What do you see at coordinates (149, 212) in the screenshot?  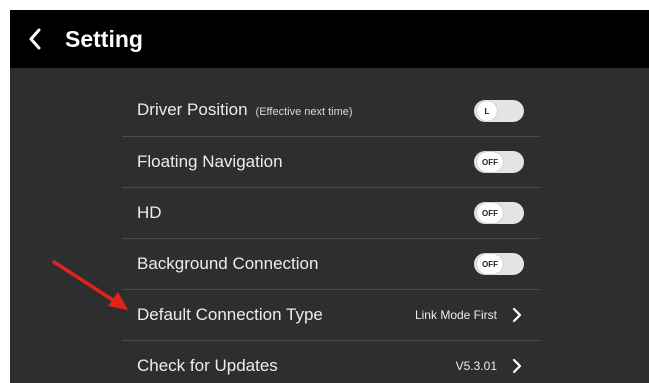 I see `setting-label: HD` at bounding box center [149, 212].